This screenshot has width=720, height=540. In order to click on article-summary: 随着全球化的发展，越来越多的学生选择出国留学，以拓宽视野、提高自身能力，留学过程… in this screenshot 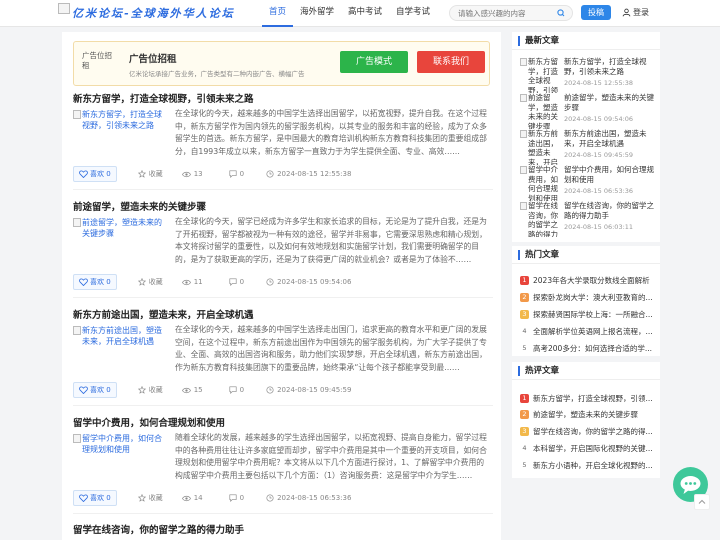, I will do `click(331, 456)`.